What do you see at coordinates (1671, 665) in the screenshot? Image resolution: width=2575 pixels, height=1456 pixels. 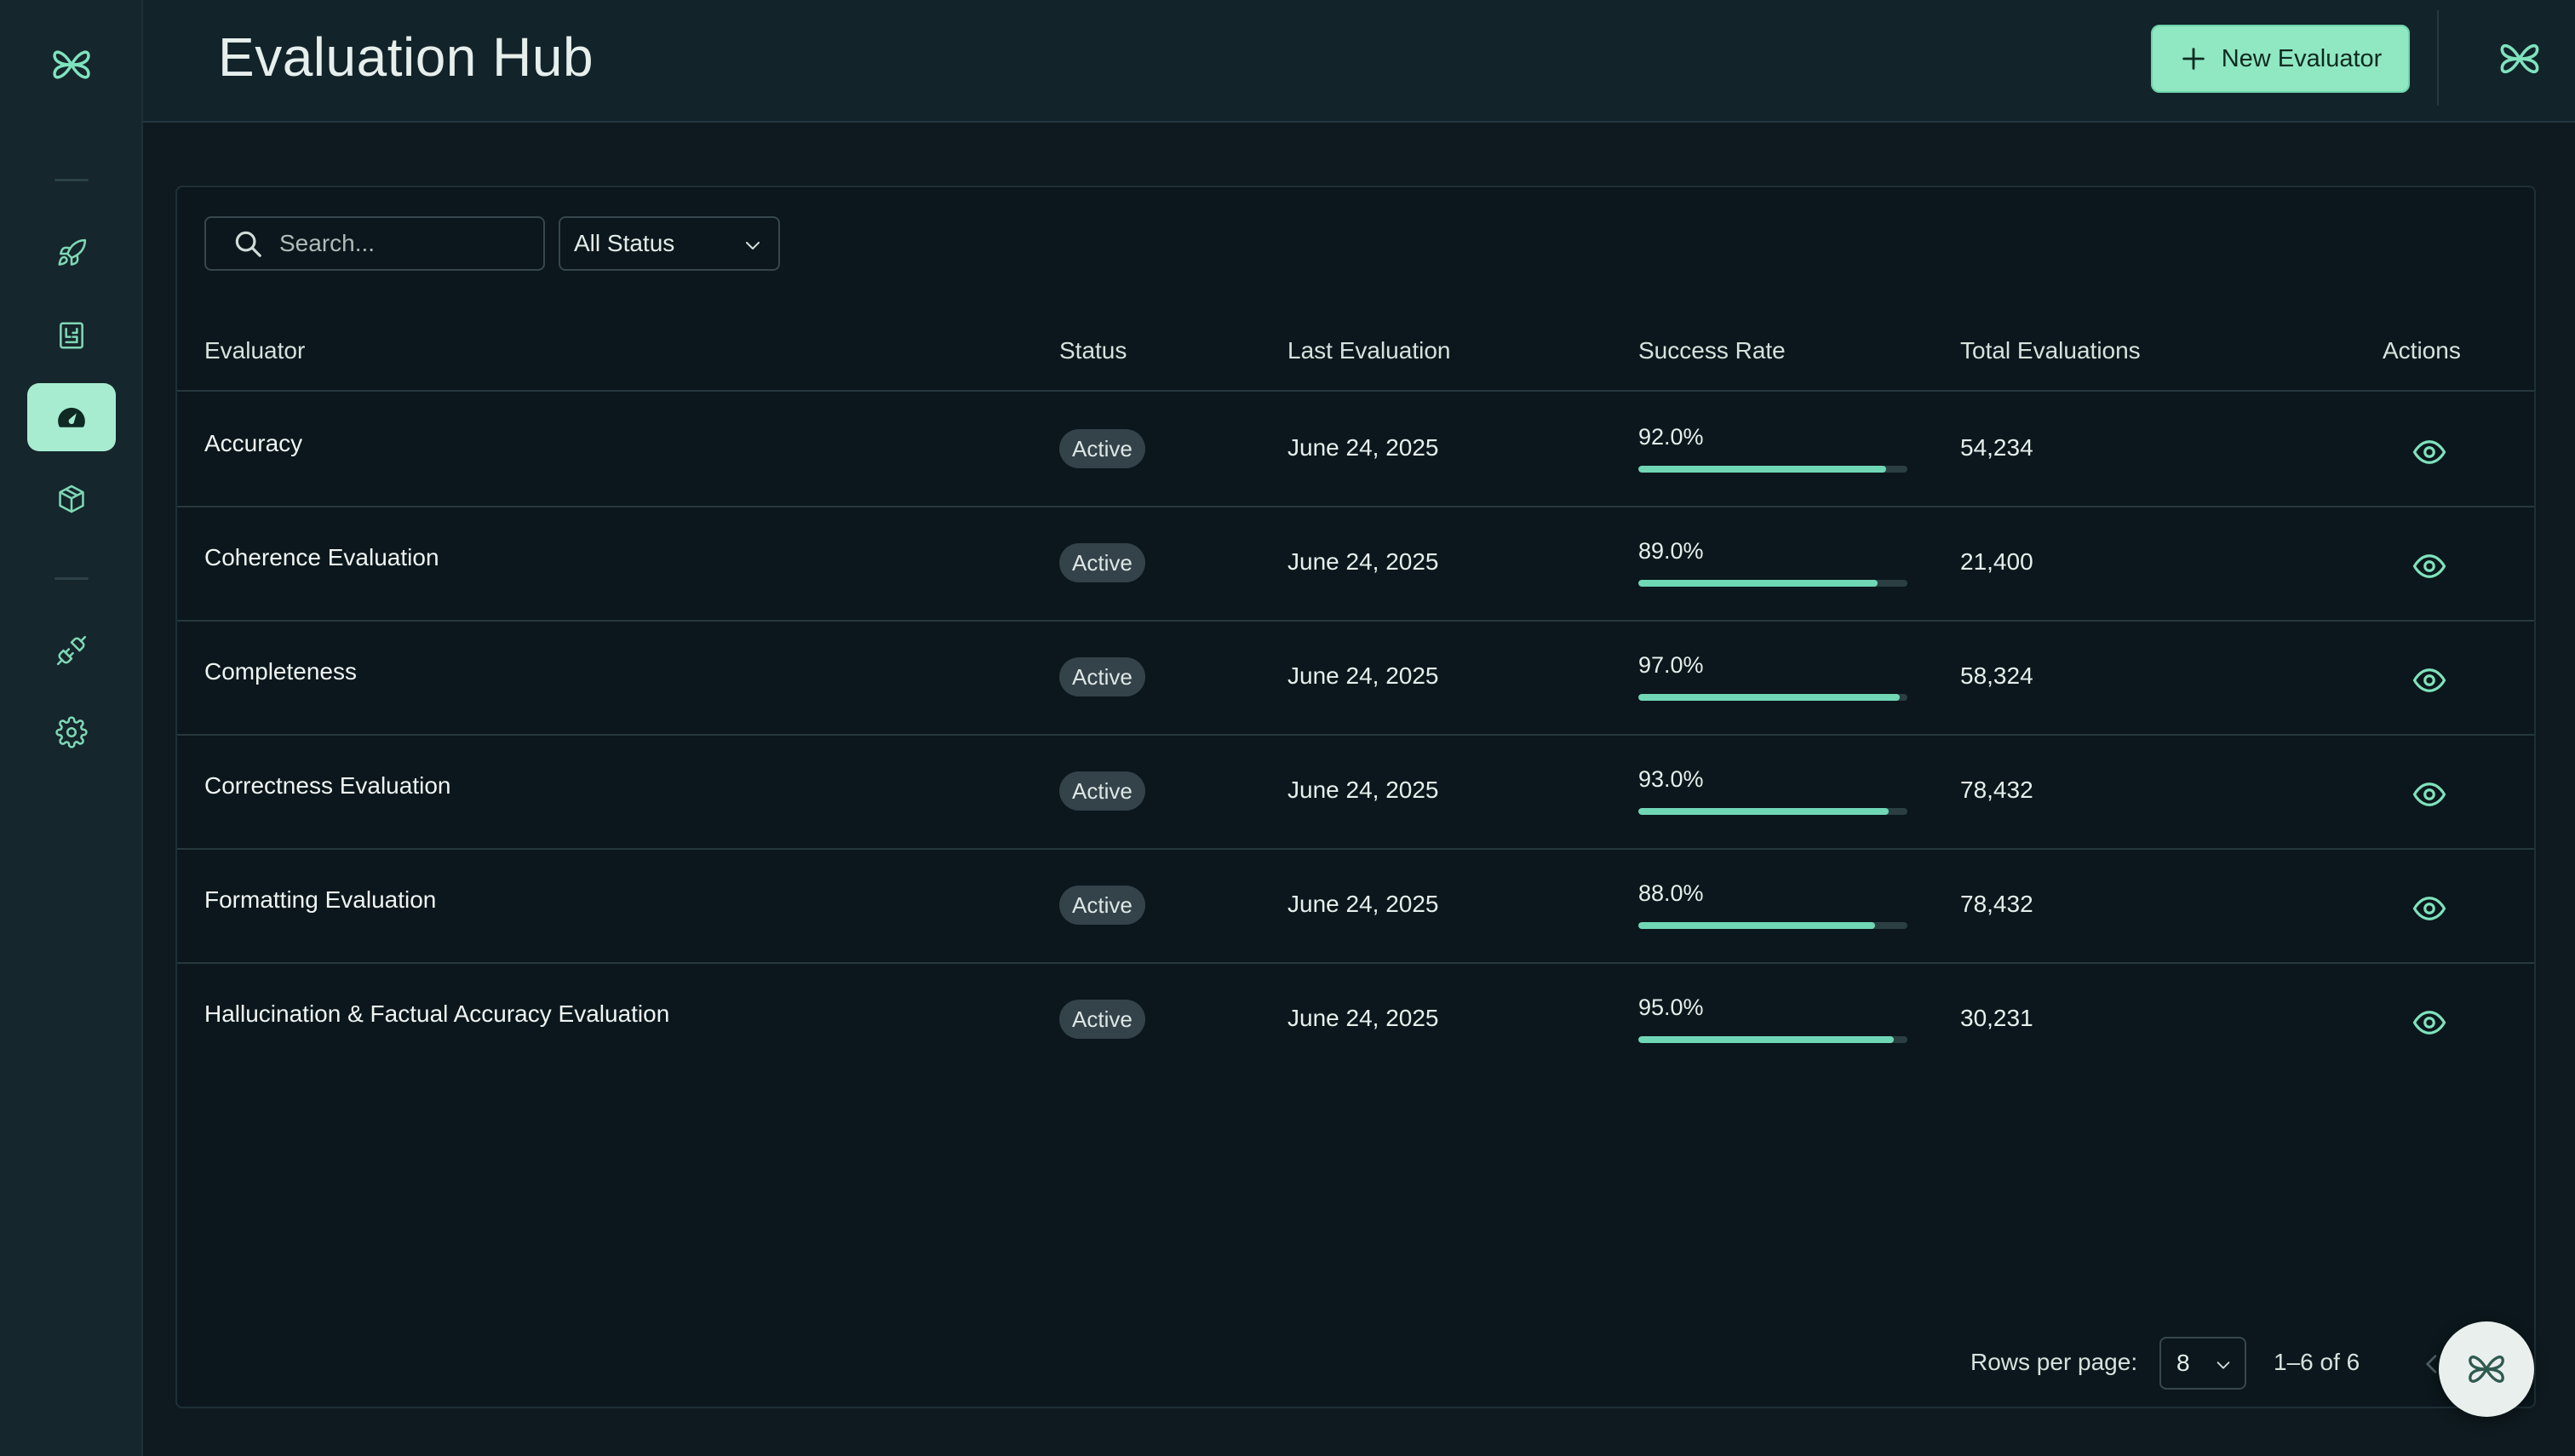 I see `success-rate-value: 97.0%` at bounding box center [1671, 665].